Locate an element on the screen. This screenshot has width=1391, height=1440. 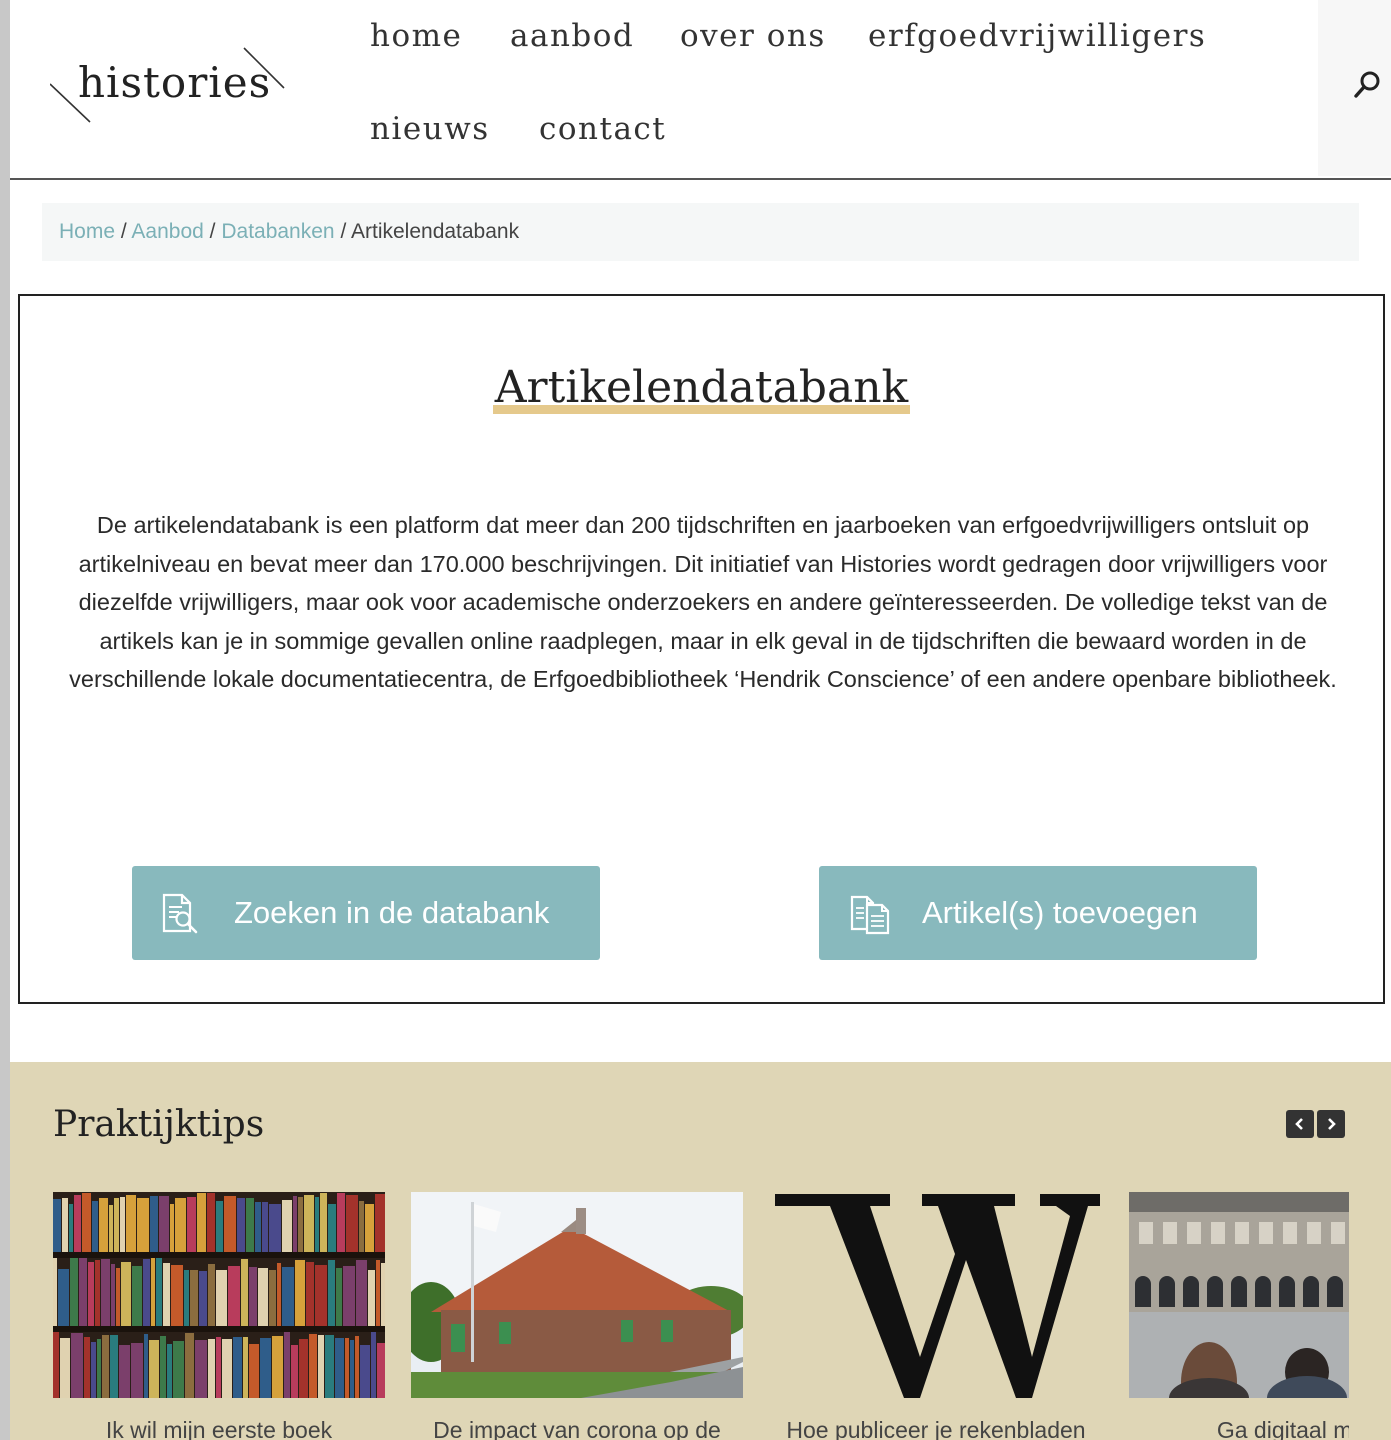
town-hall-square-photo is located at coordinates (1239, 1295).